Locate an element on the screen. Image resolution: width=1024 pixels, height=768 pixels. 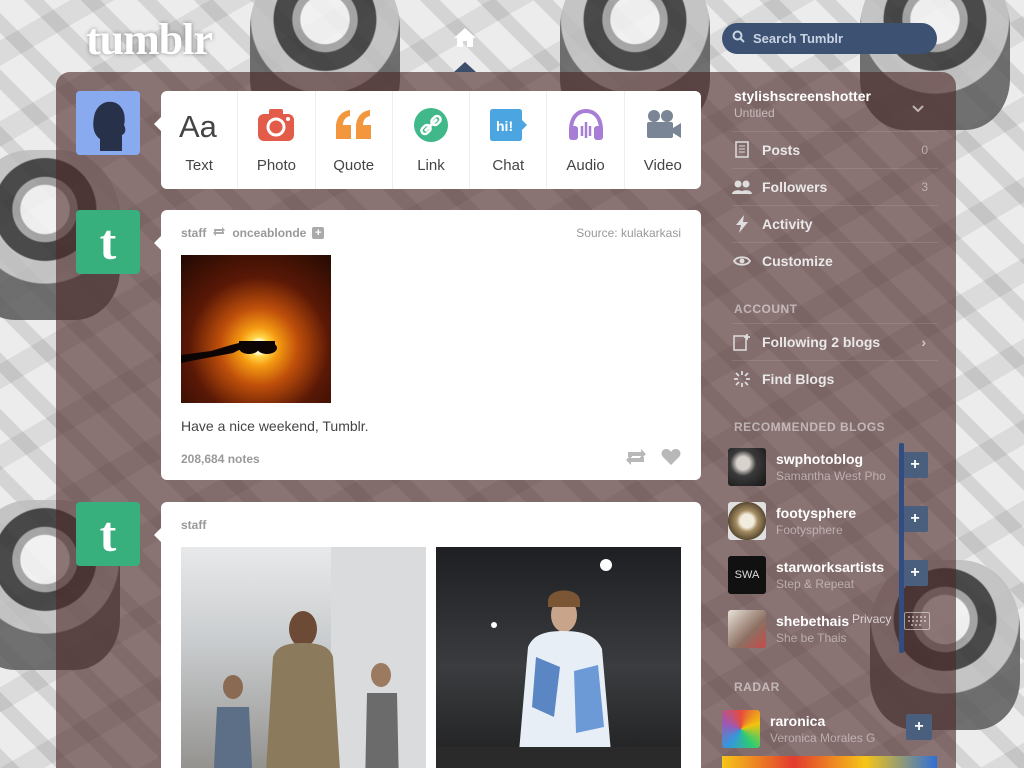
post-composer: Aa Text Photo Quote Link hi! Chat Audio is located at coordinates (427, 140).